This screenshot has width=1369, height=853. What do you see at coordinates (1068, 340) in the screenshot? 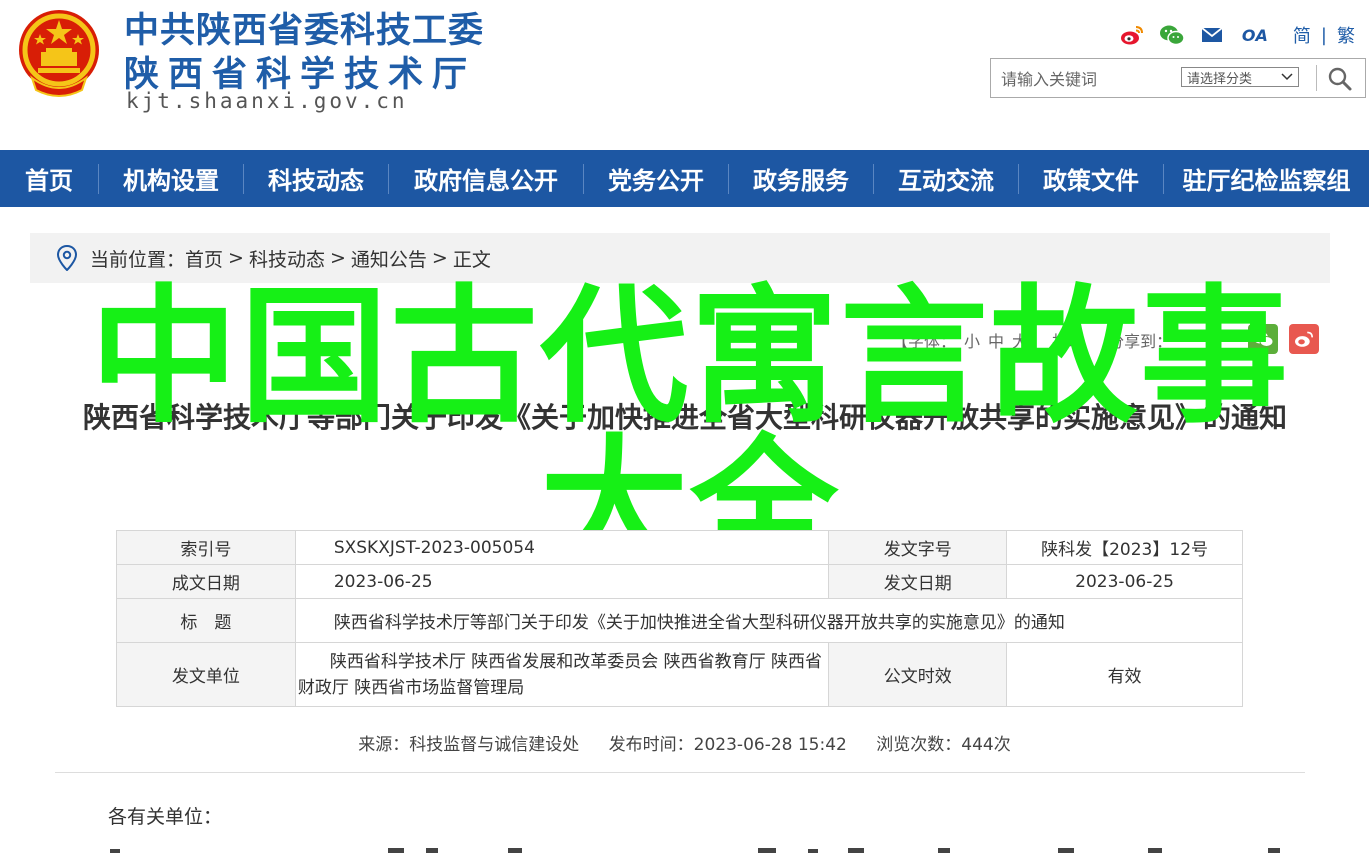
I see `print-link: 打印` at bounding box center [1068, 340].